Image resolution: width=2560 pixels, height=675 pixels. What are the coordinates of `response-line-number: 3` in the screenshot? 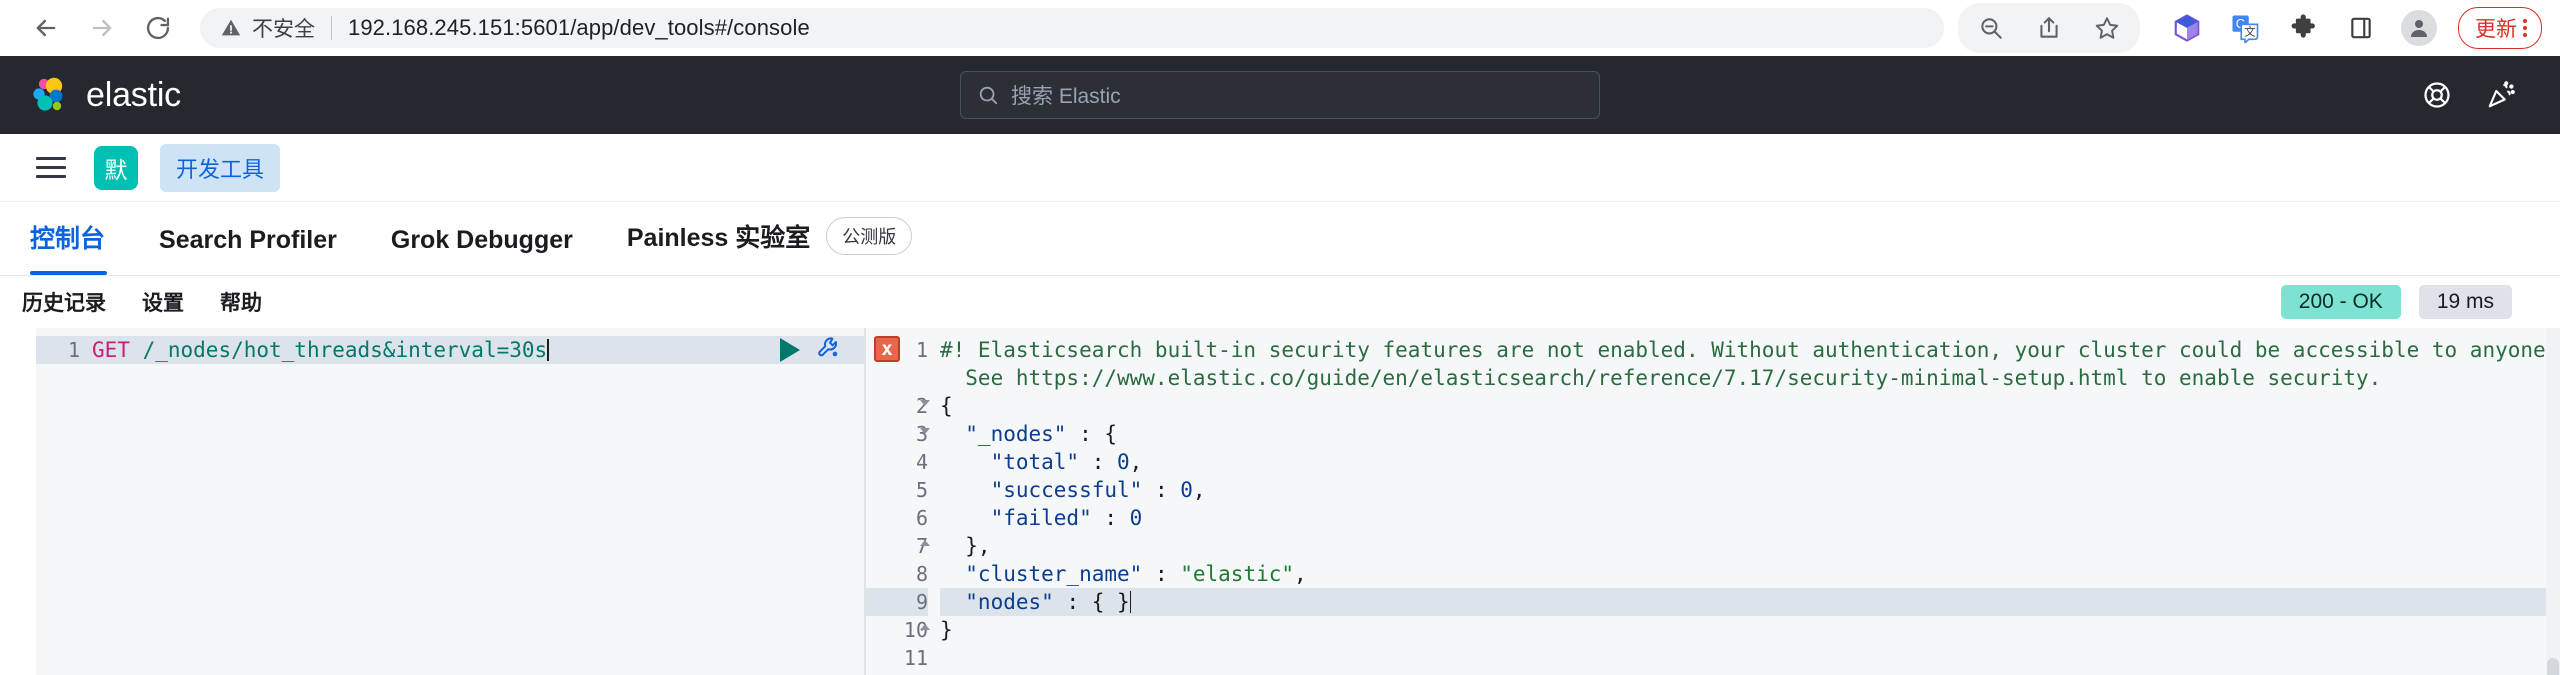 It's located at (922, 434).